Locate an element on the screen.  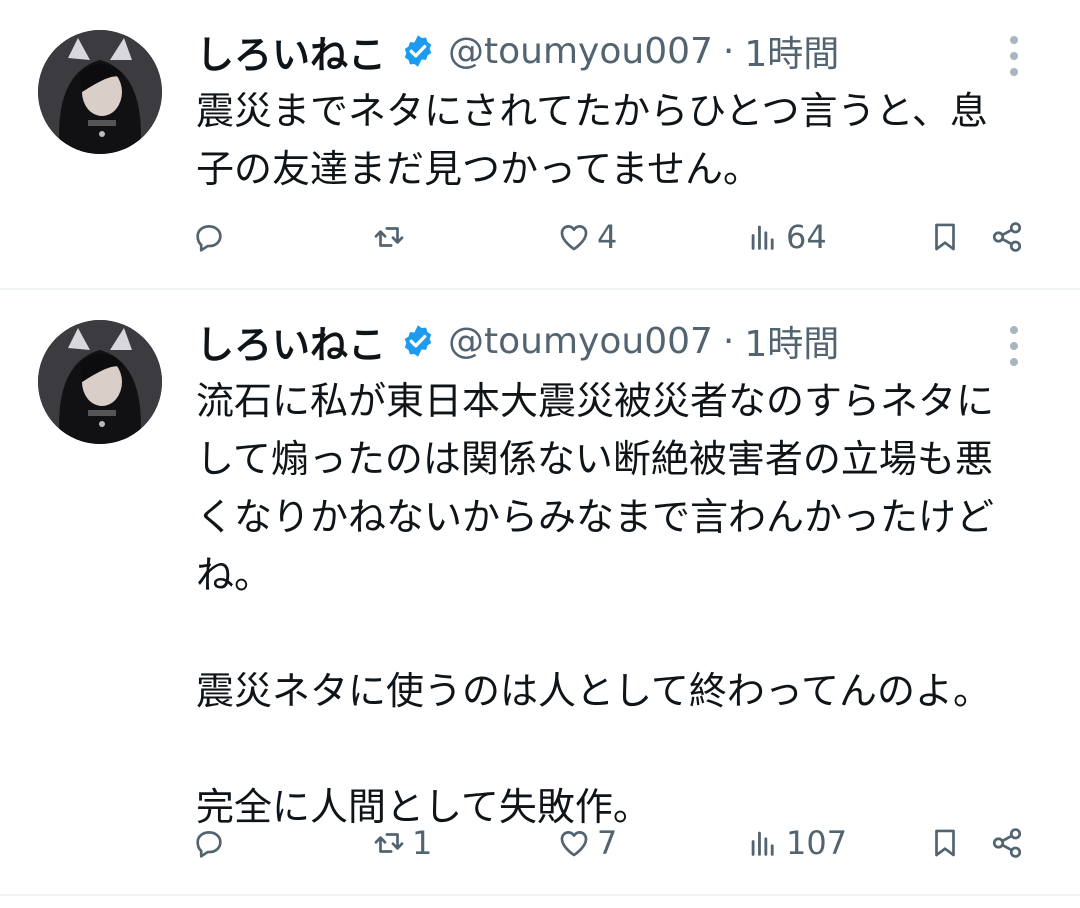
views-button: 64 is located at coordinates (786, 237).